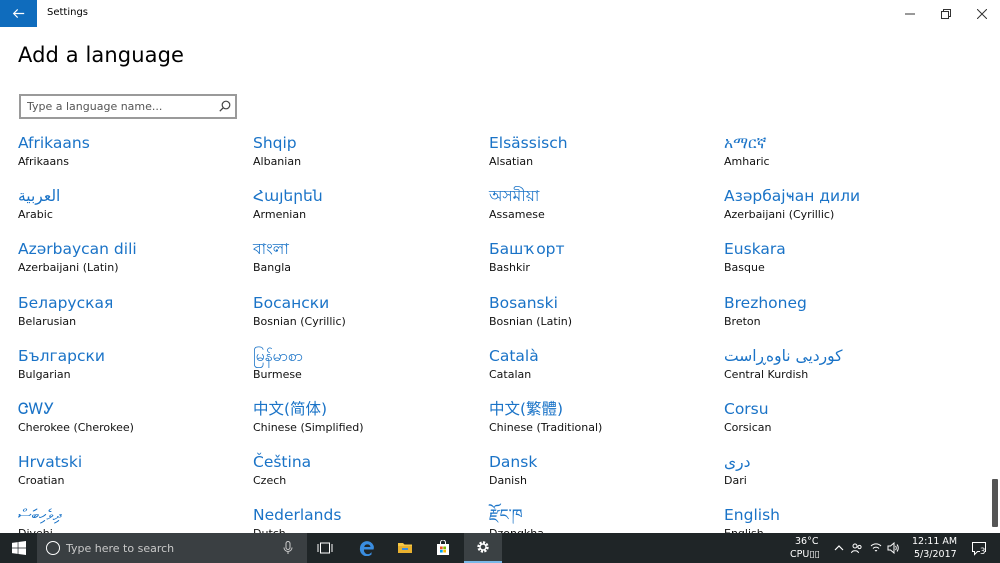  Describe the element at coordinates (47, 321) in the screenshot. I see `language-english-name: Belarusian` at that location.